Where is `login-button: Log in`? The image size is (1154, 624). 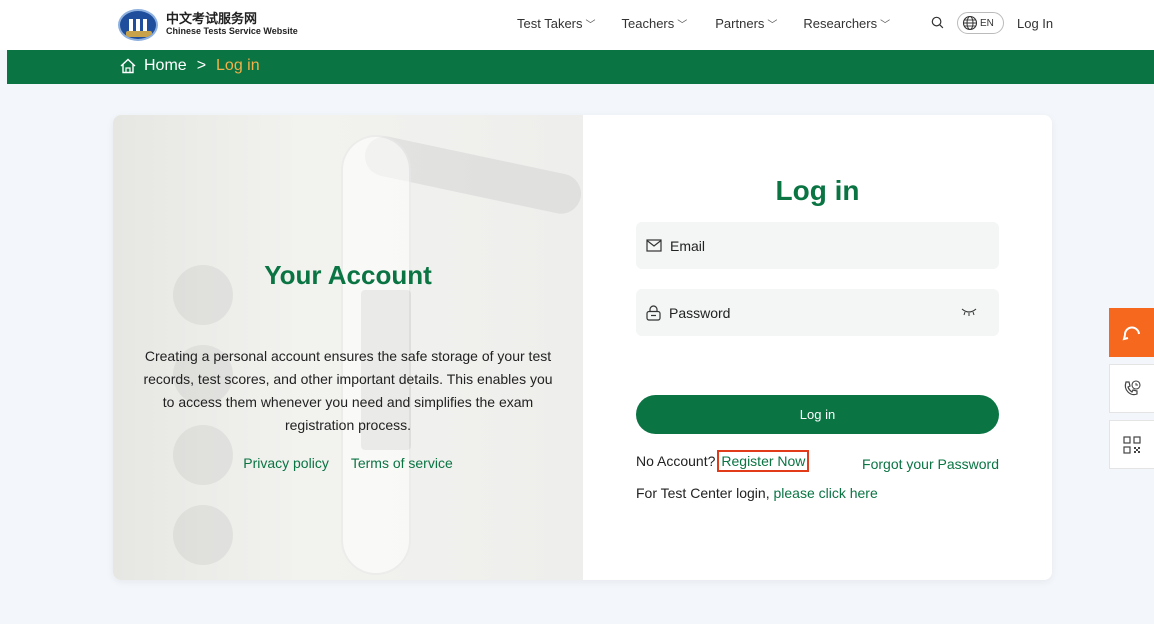 login-button: Log in is located at coordinates (817, 414).